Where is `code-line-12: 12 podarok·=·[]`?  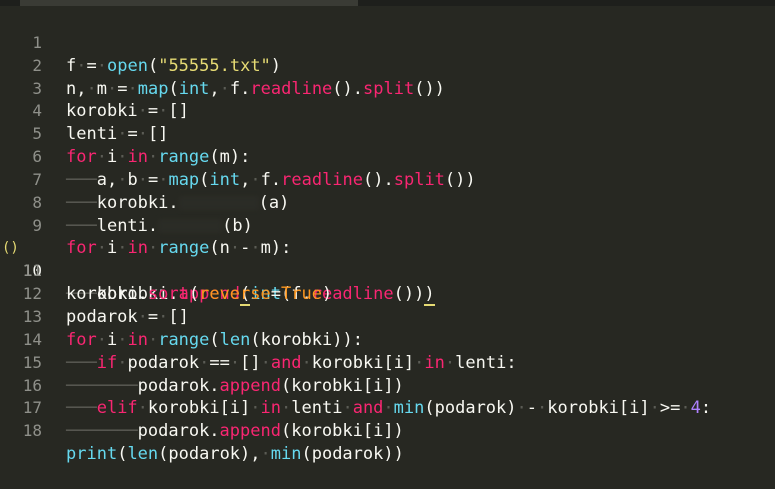 code-line-12: 12 podarok·=·[] is located at coordinates (387, 293).